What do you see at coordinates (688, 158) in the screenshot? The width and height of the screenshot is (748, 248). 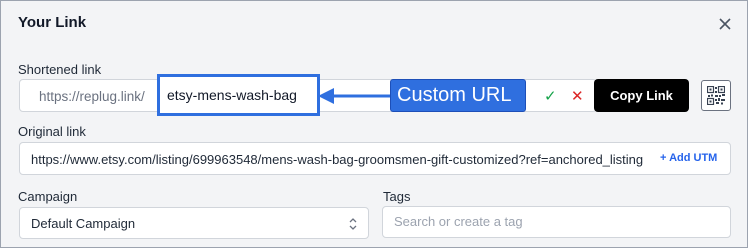 I see `add-utm-button: + Add UTM` at bounding box center [688, 158].